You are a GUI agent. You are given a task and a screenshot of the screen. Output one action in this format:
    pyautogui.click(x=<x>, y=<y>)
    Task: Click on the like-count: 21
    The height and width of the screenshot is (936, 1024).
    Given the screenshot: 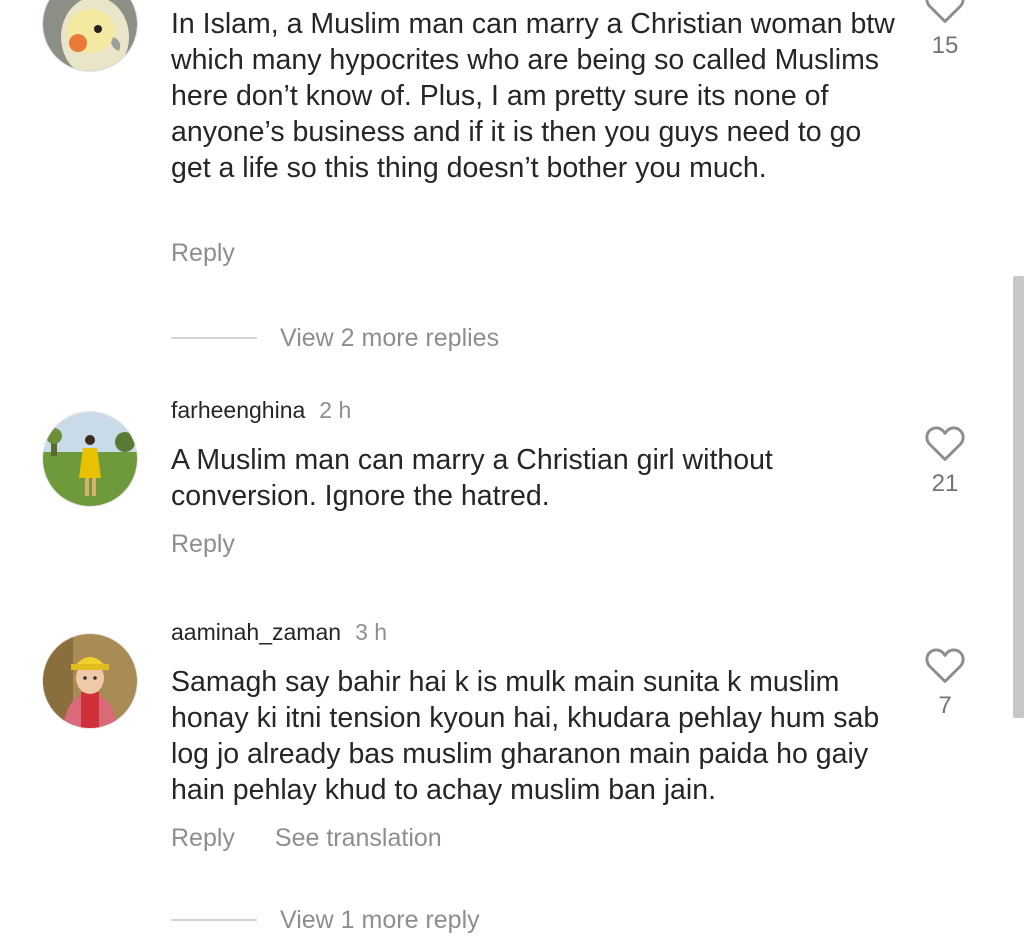 What is the action you would take?
    pyautogui.click(x=945, y=483)
    